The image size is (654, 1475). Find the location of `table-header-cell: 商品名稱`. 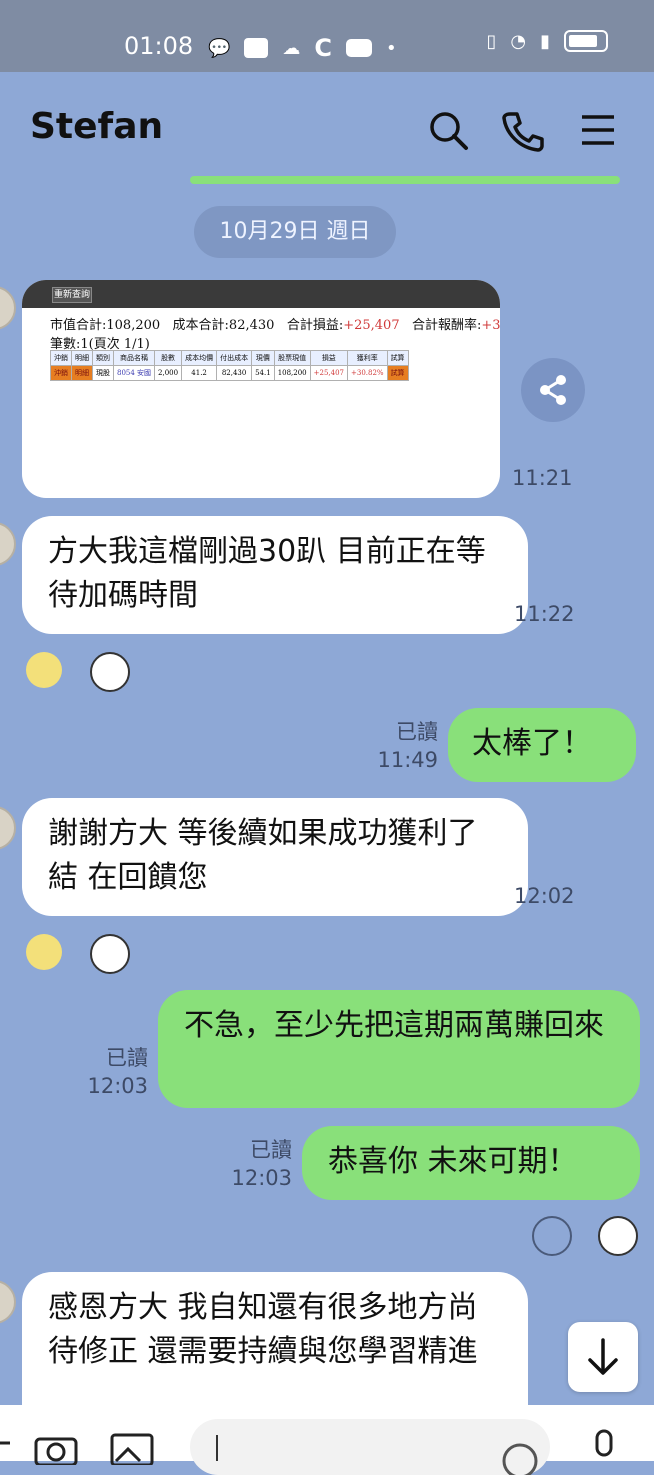

table-header-cell: 商品名稱 is located at coordinates (134, 358).